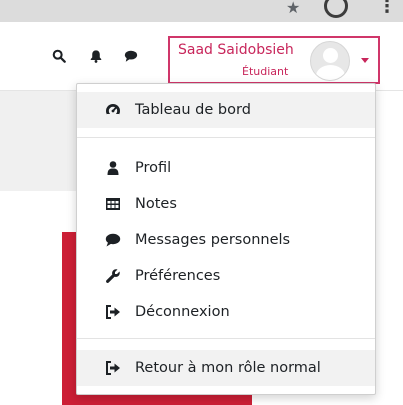  I want to click on browser-toolbar: ★ ⋮, so click(201, 11).